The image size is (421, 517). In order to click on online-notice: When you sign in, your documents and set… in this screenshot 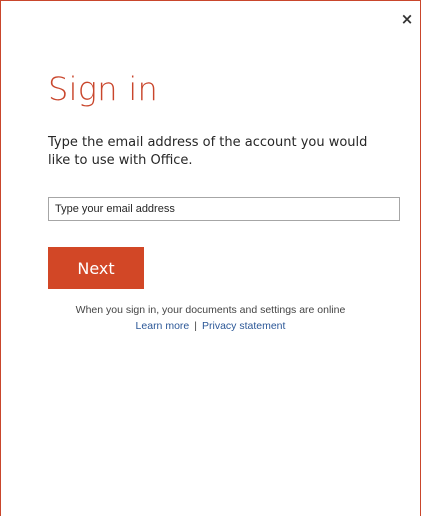, I will do `click(210, 310)`.